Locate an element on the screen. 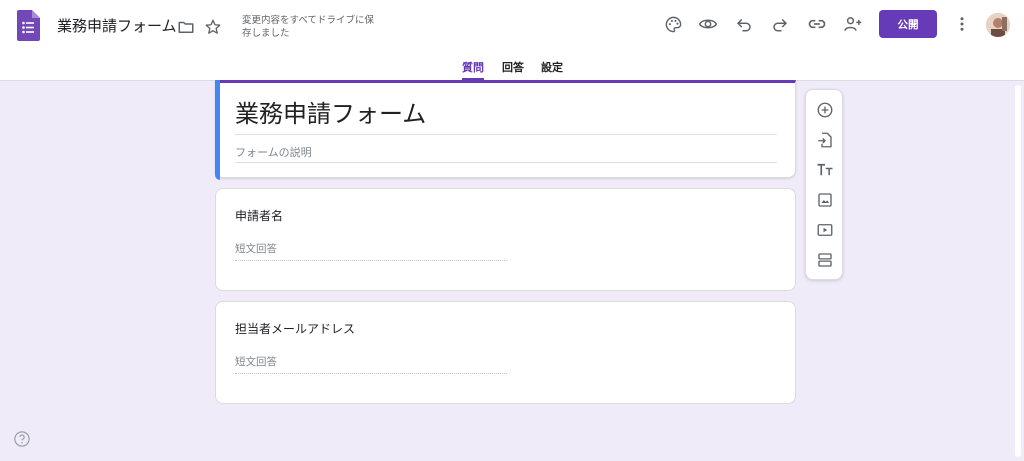  tab-settings: 設定 is located at coordinates (552, 70).